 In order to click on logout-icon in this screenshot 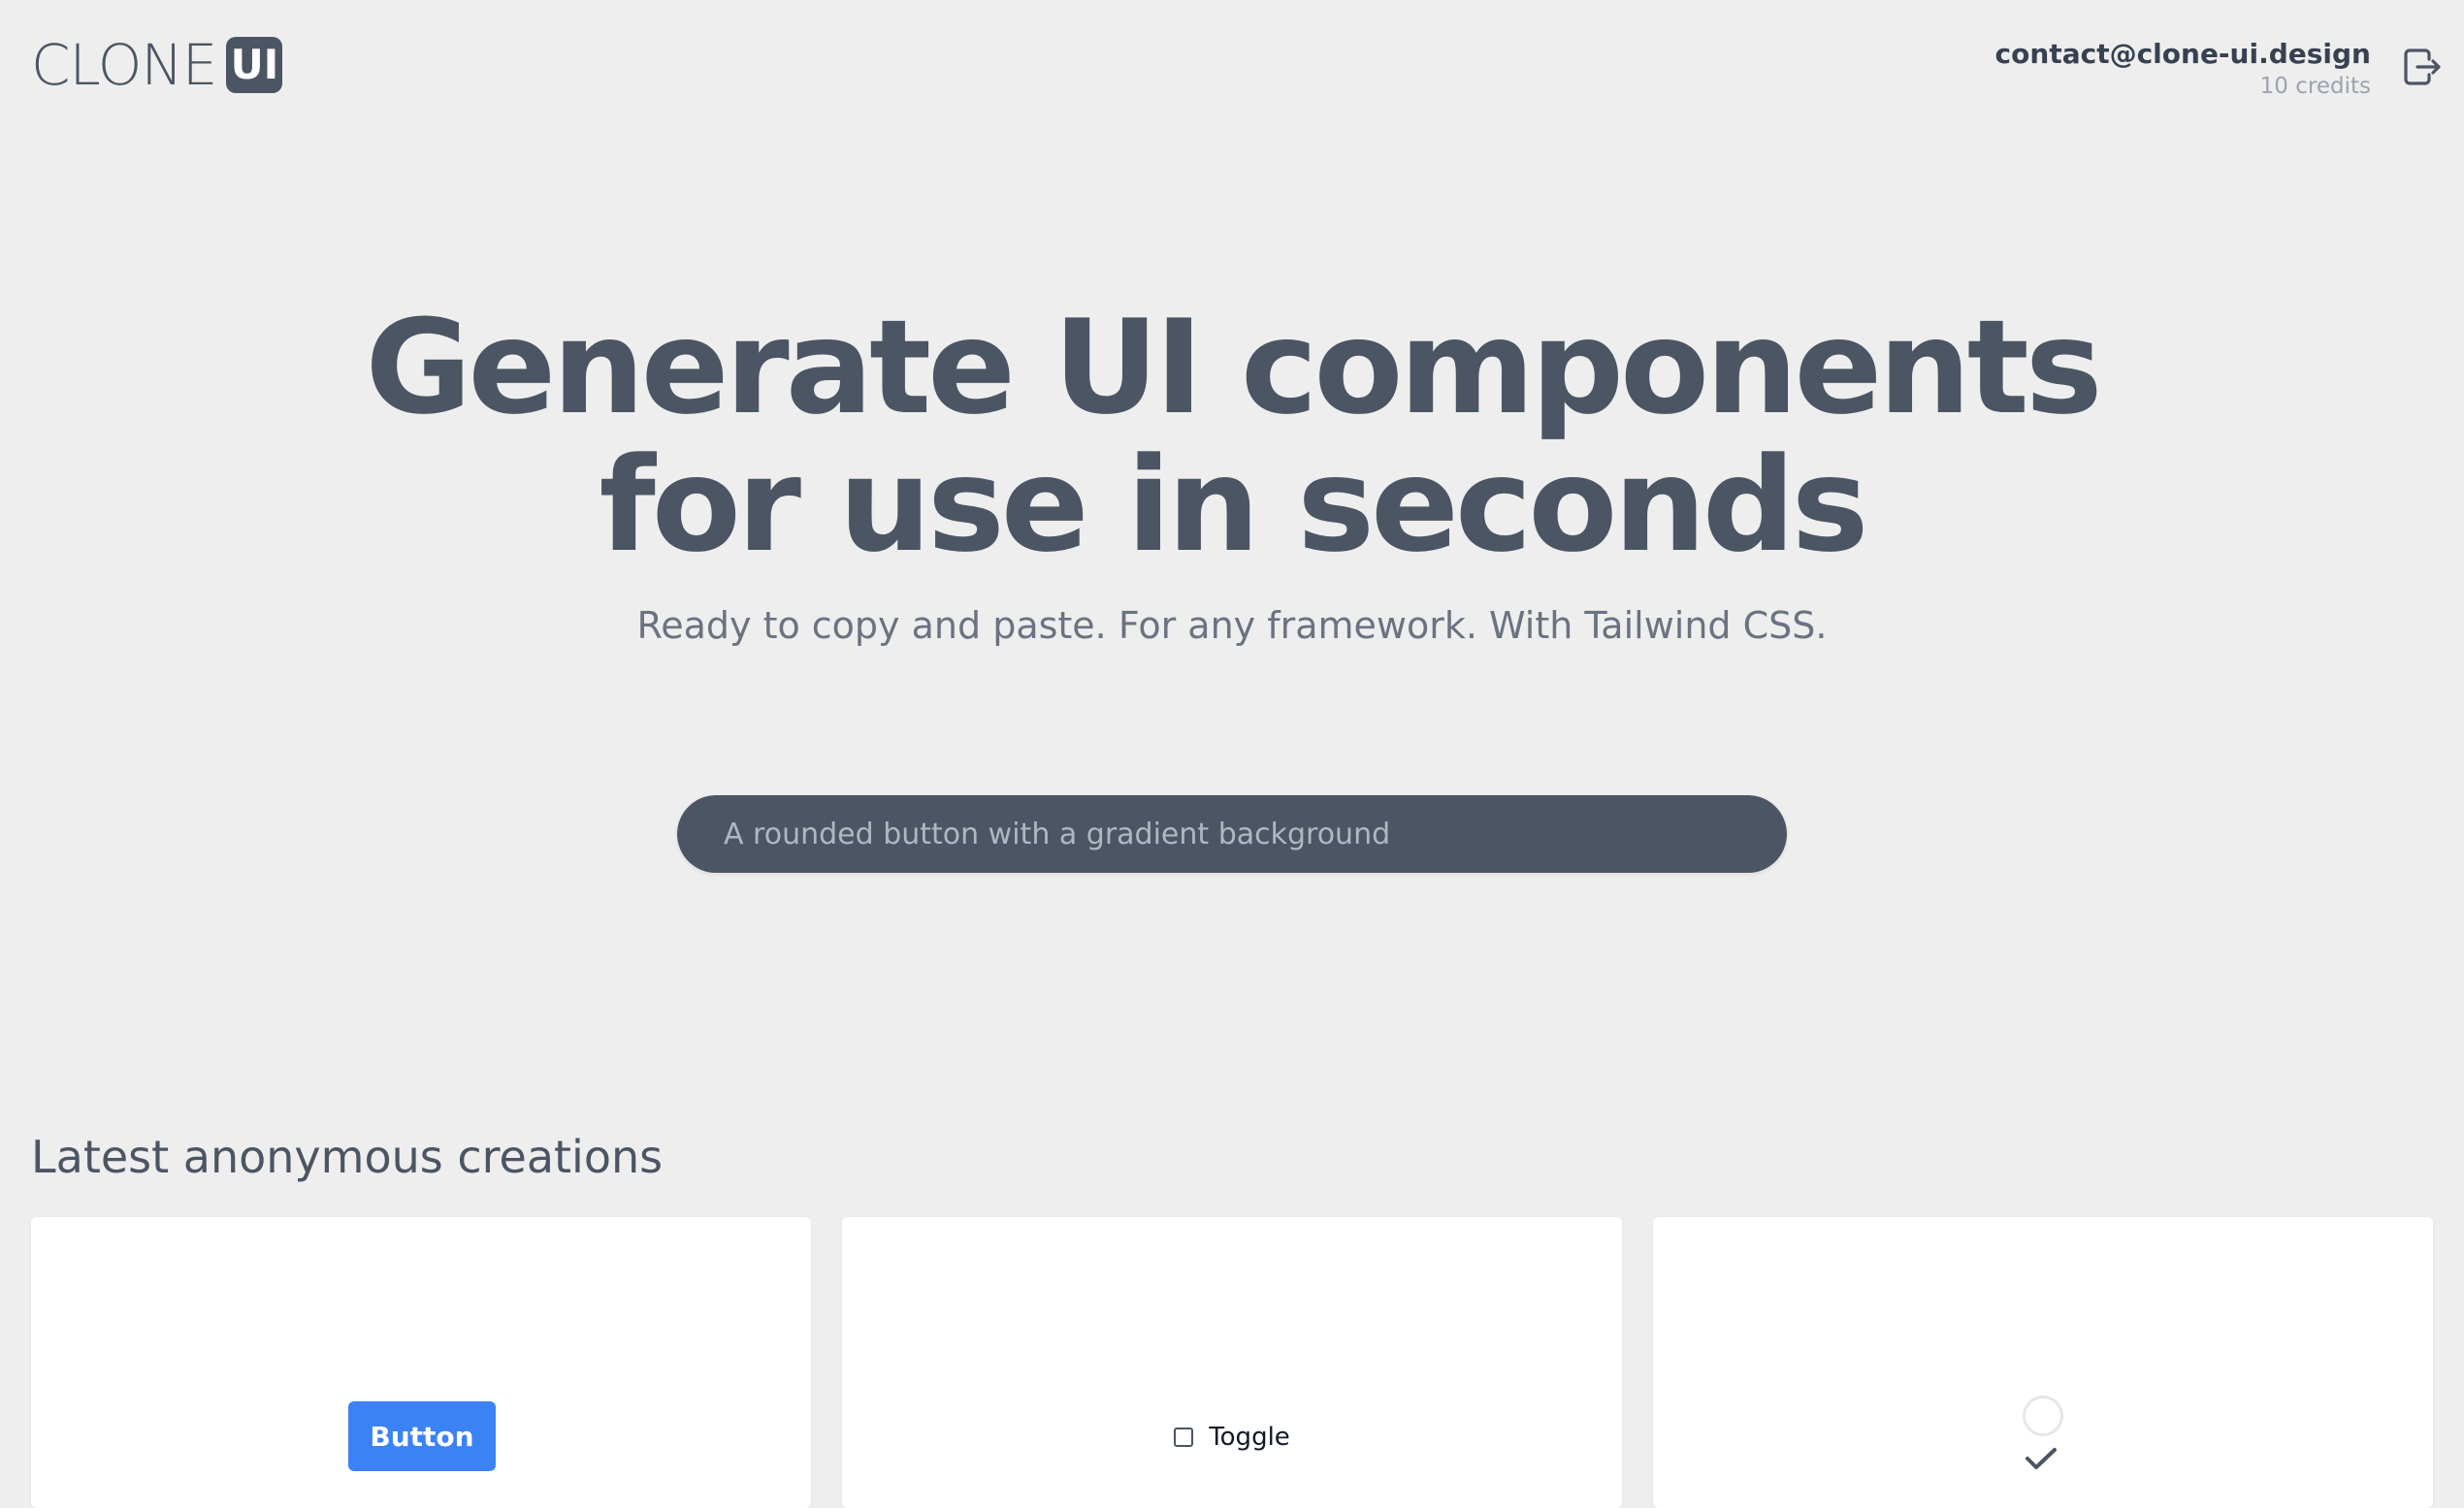, I will do `click(2422, 66)`.